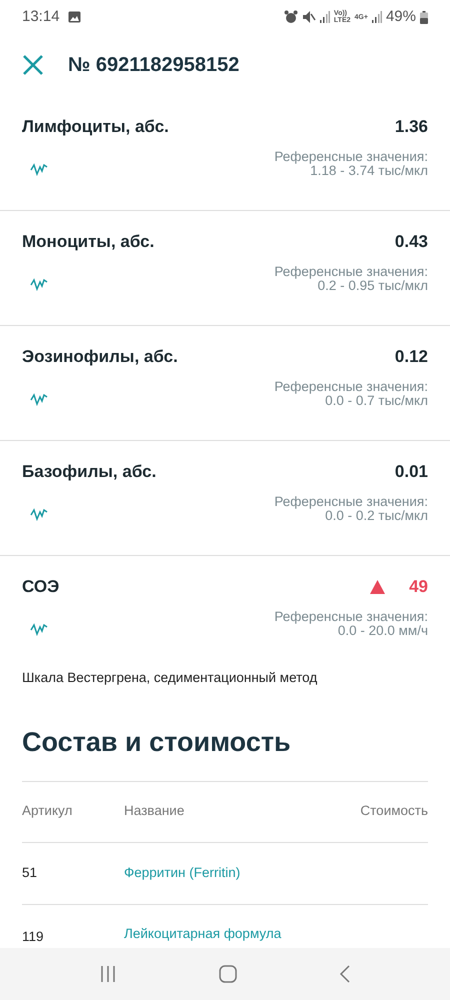 The height and width of the screenshot is (1000, 450). I want to click on table-cell-text: 119, so click(33, 937).